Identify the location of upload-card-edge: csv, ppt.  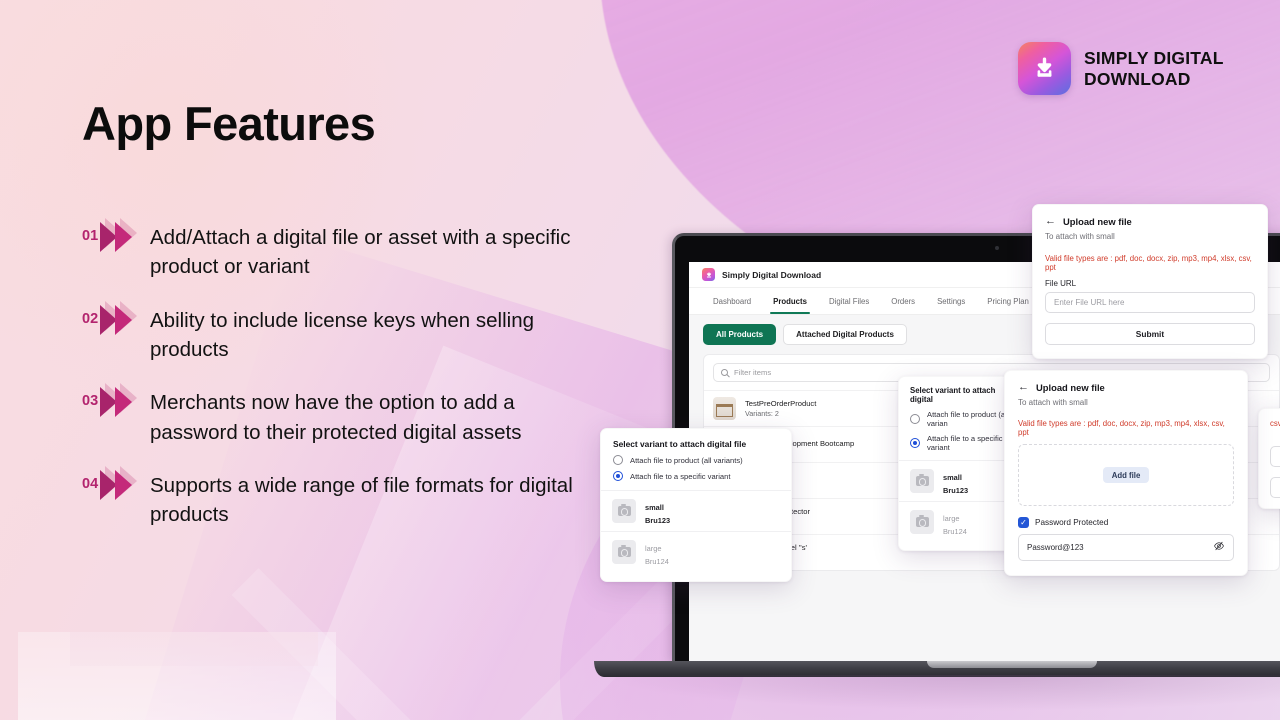
(1269, 458).